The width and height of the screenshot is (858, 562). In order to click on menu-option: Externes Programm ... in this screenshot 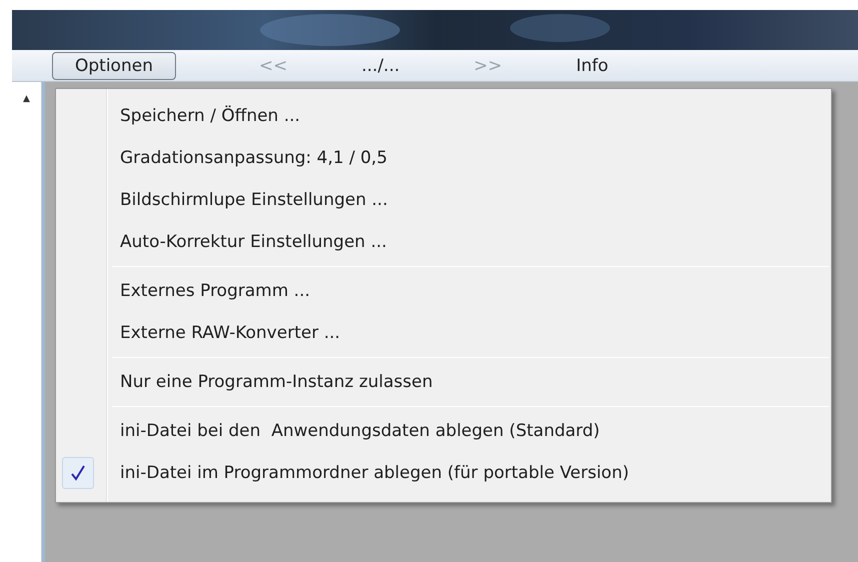, I will do `click(443, 291)`.